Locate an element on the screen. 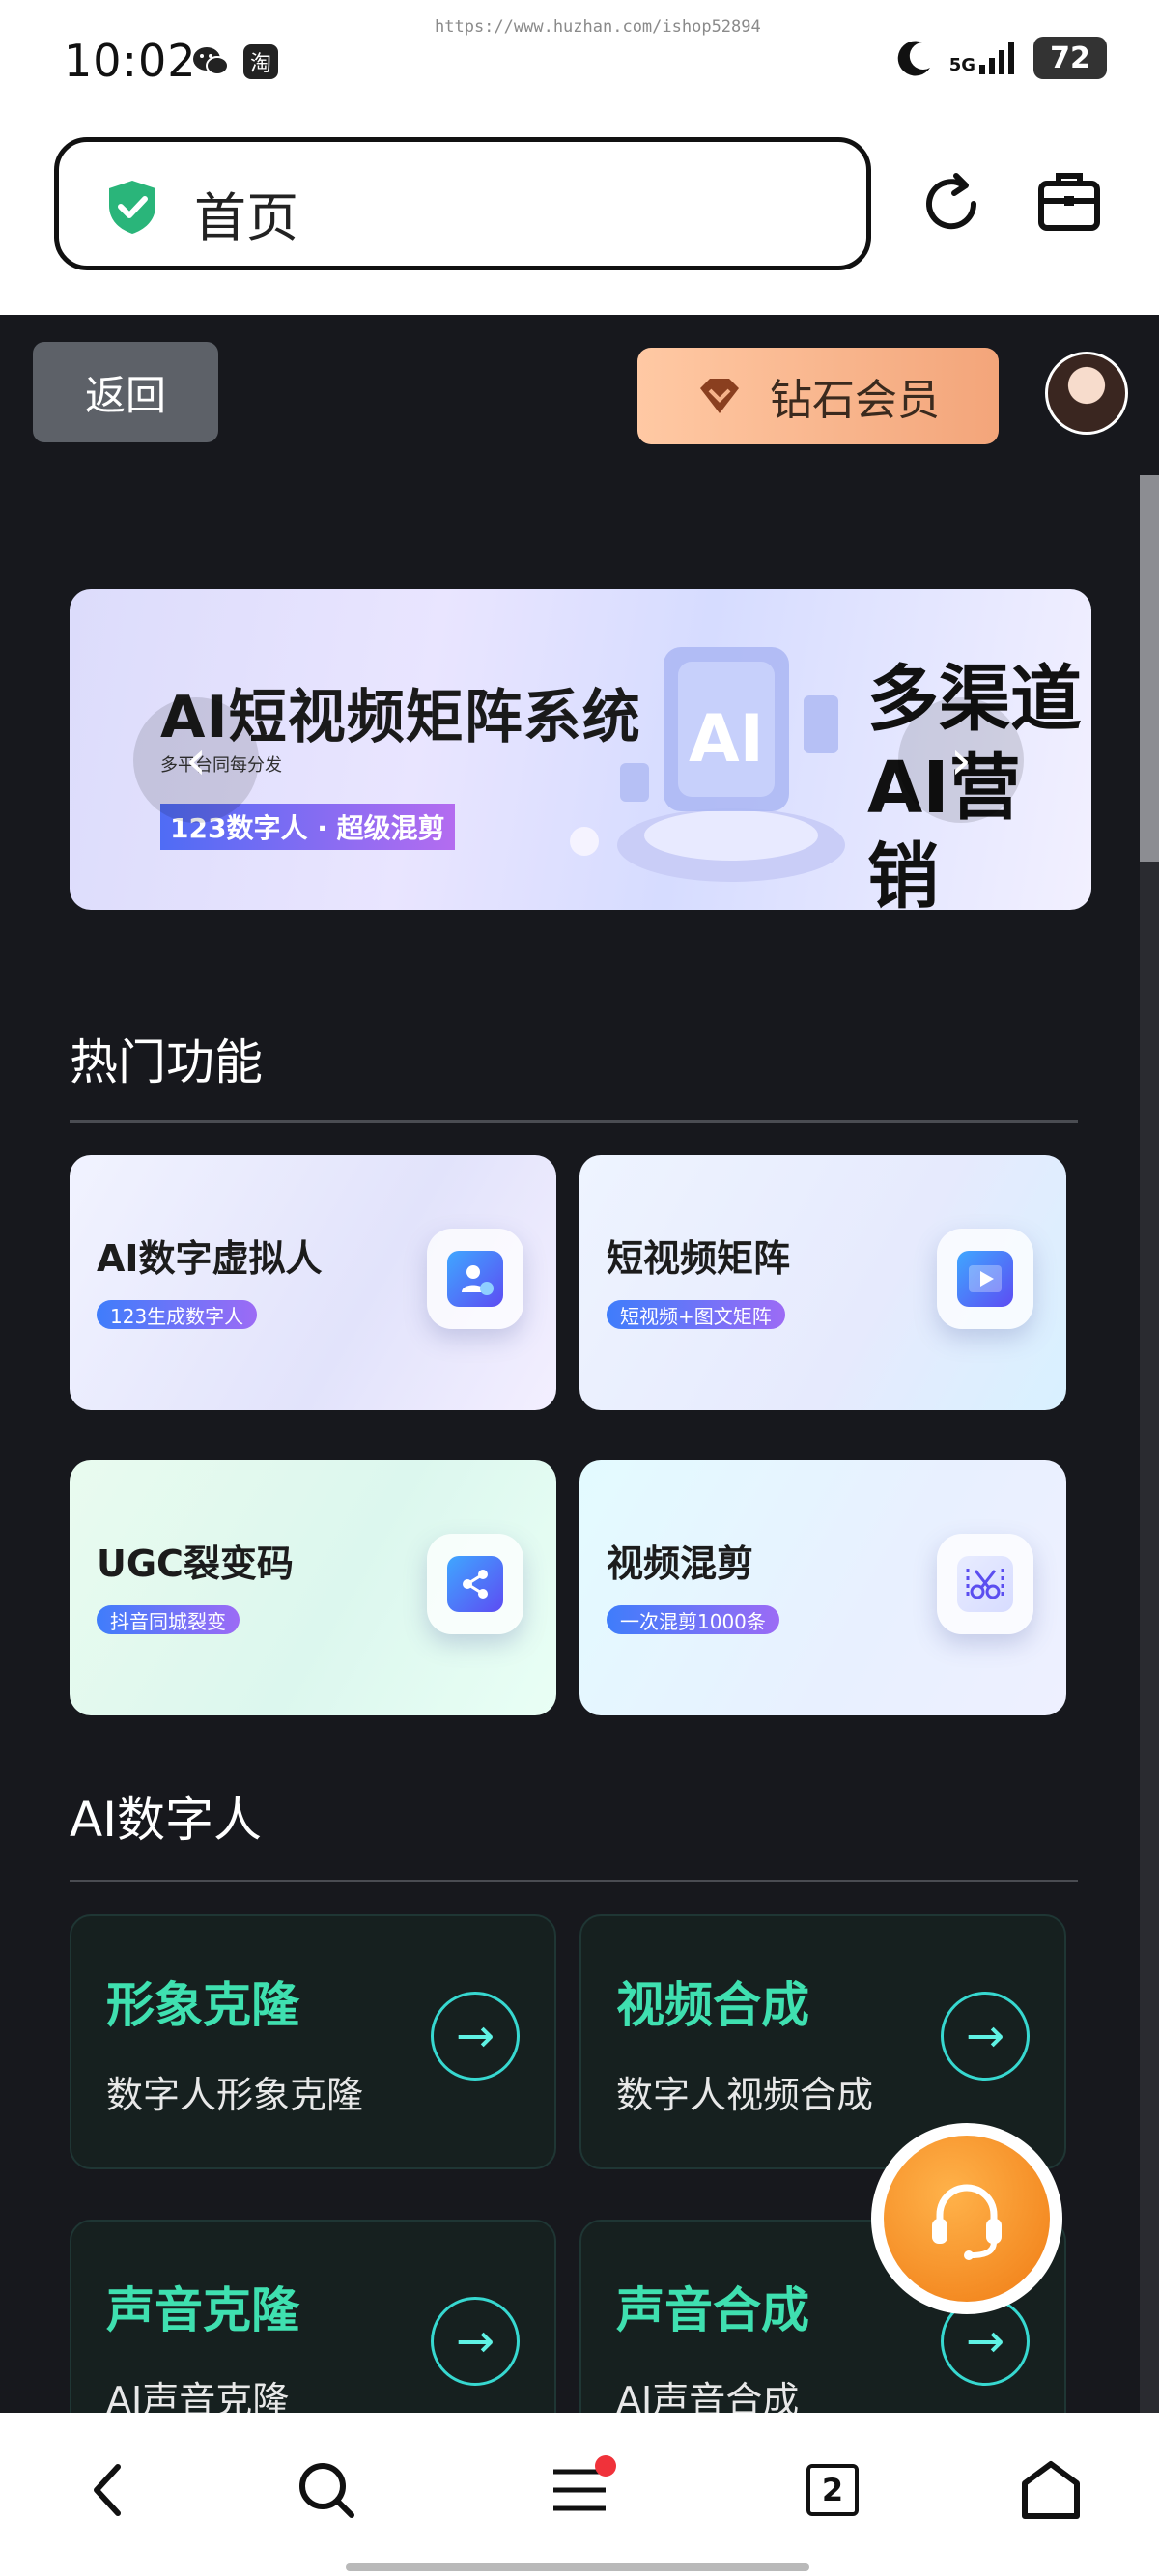 This screenshot has height=2576, width=1159. clock: 10:02 is located at coordinates (130, 61).